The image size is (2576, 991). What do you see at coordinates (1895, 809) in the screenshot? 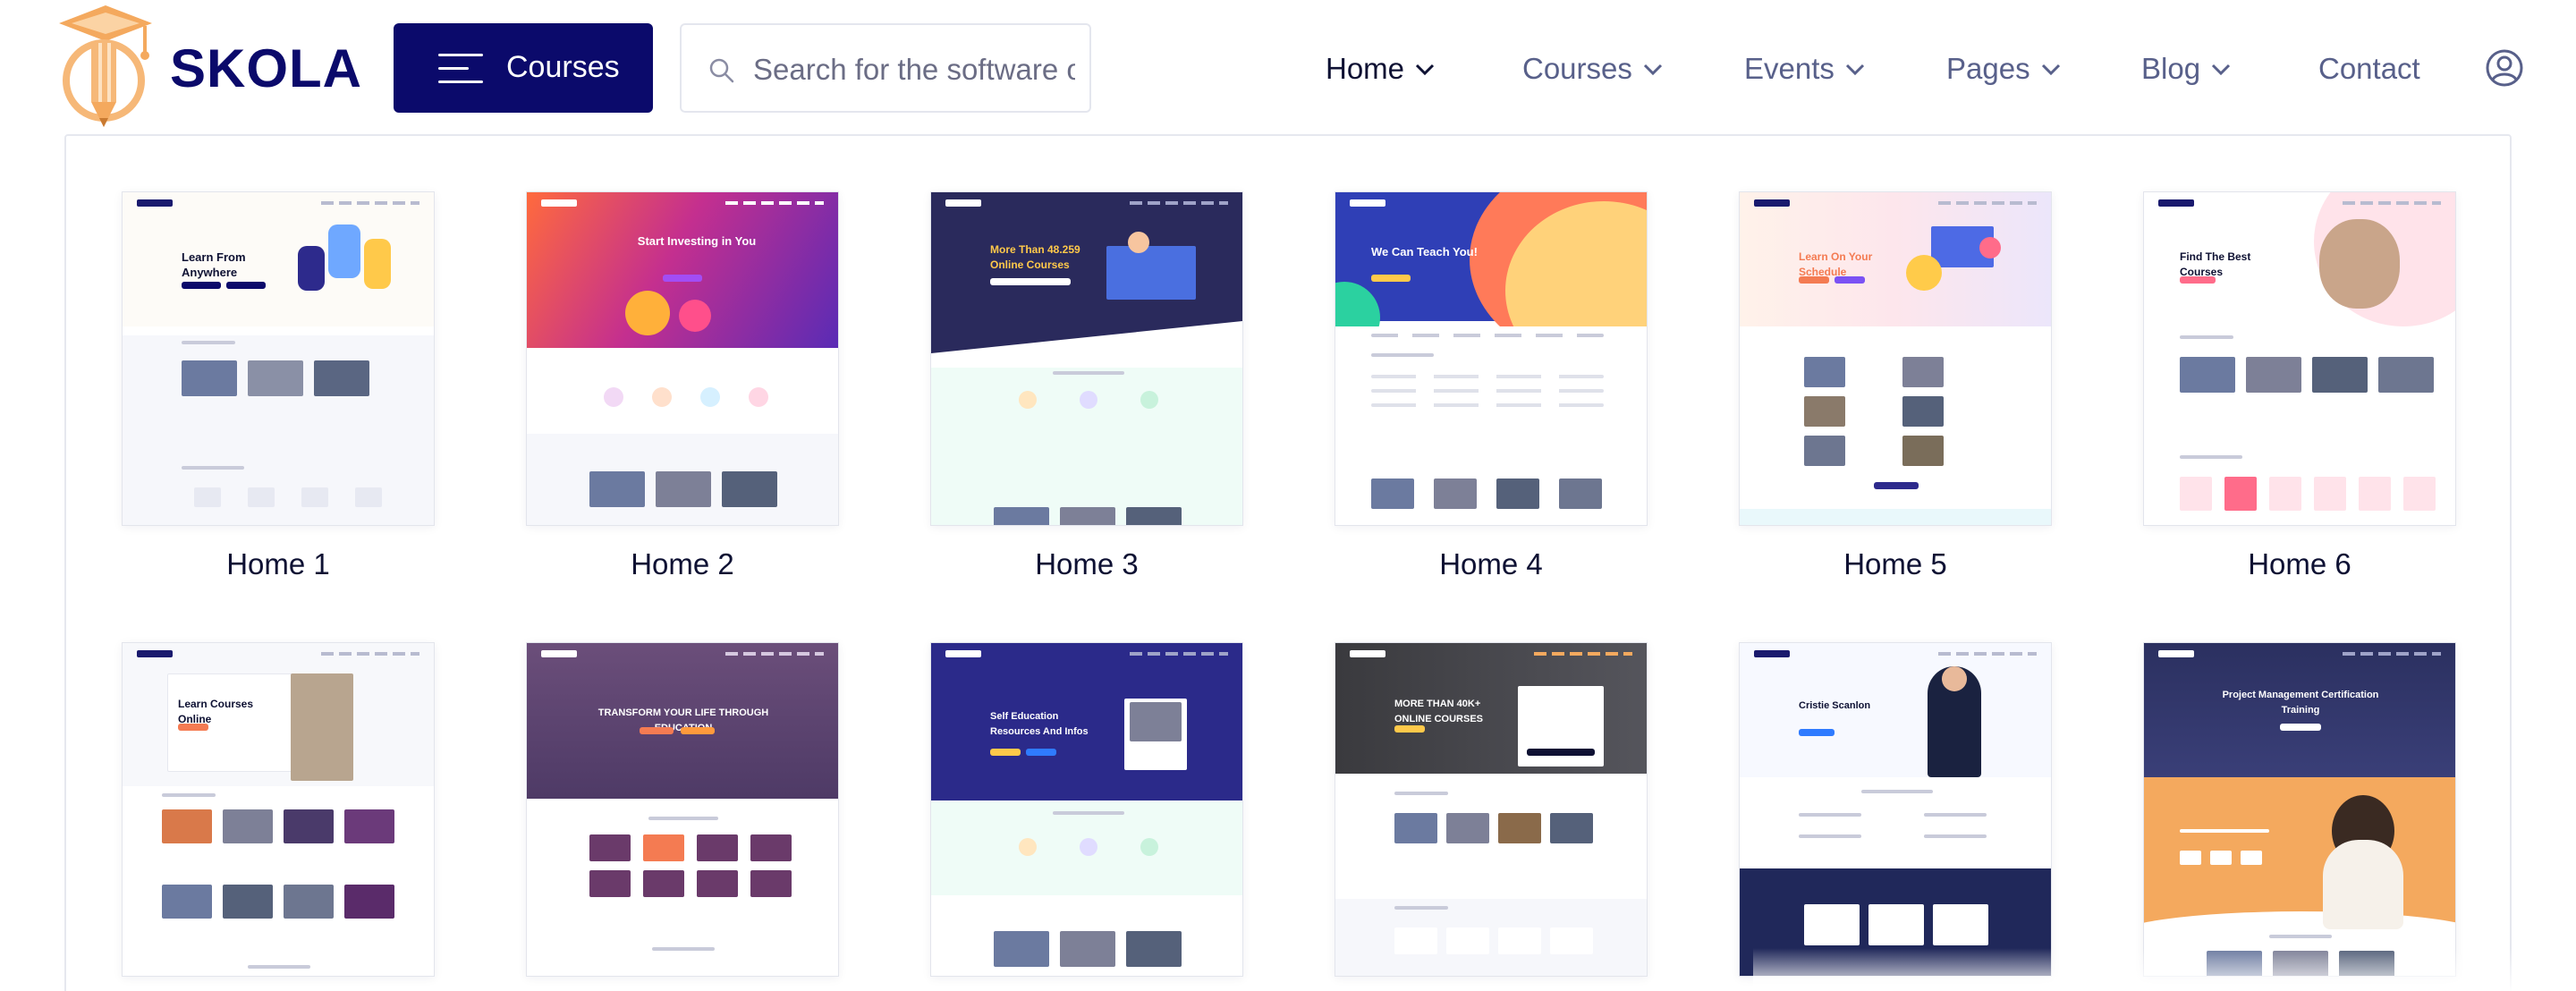
I see `demo-thumbnail: Cristie Scanlon` at bounding box center [1895, 809].